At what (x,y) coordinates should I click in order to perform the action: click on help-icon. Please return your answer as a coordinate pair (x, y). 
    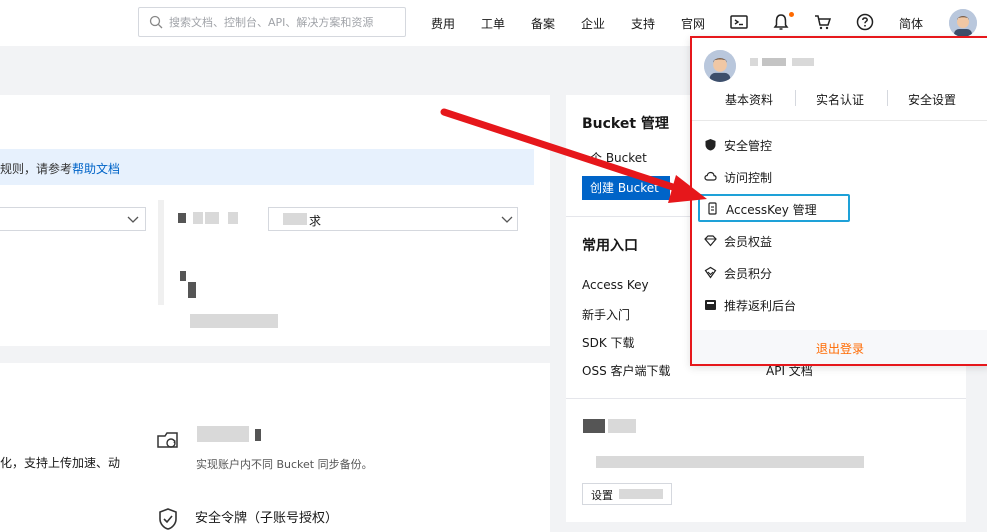
    Looking at the image, I should click on (865, 22).